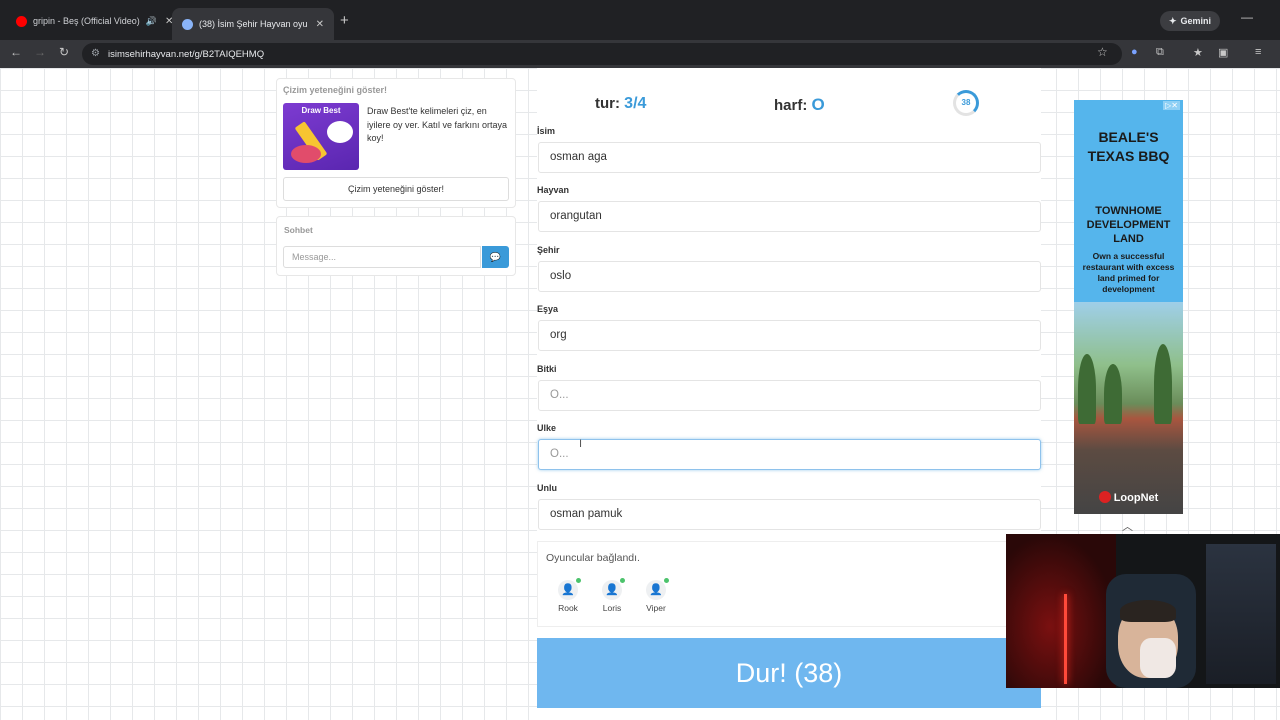  Describe the element at coordinates (548, 250) in the screenshot. I see `field-label-sehir: Şehir` at that location.